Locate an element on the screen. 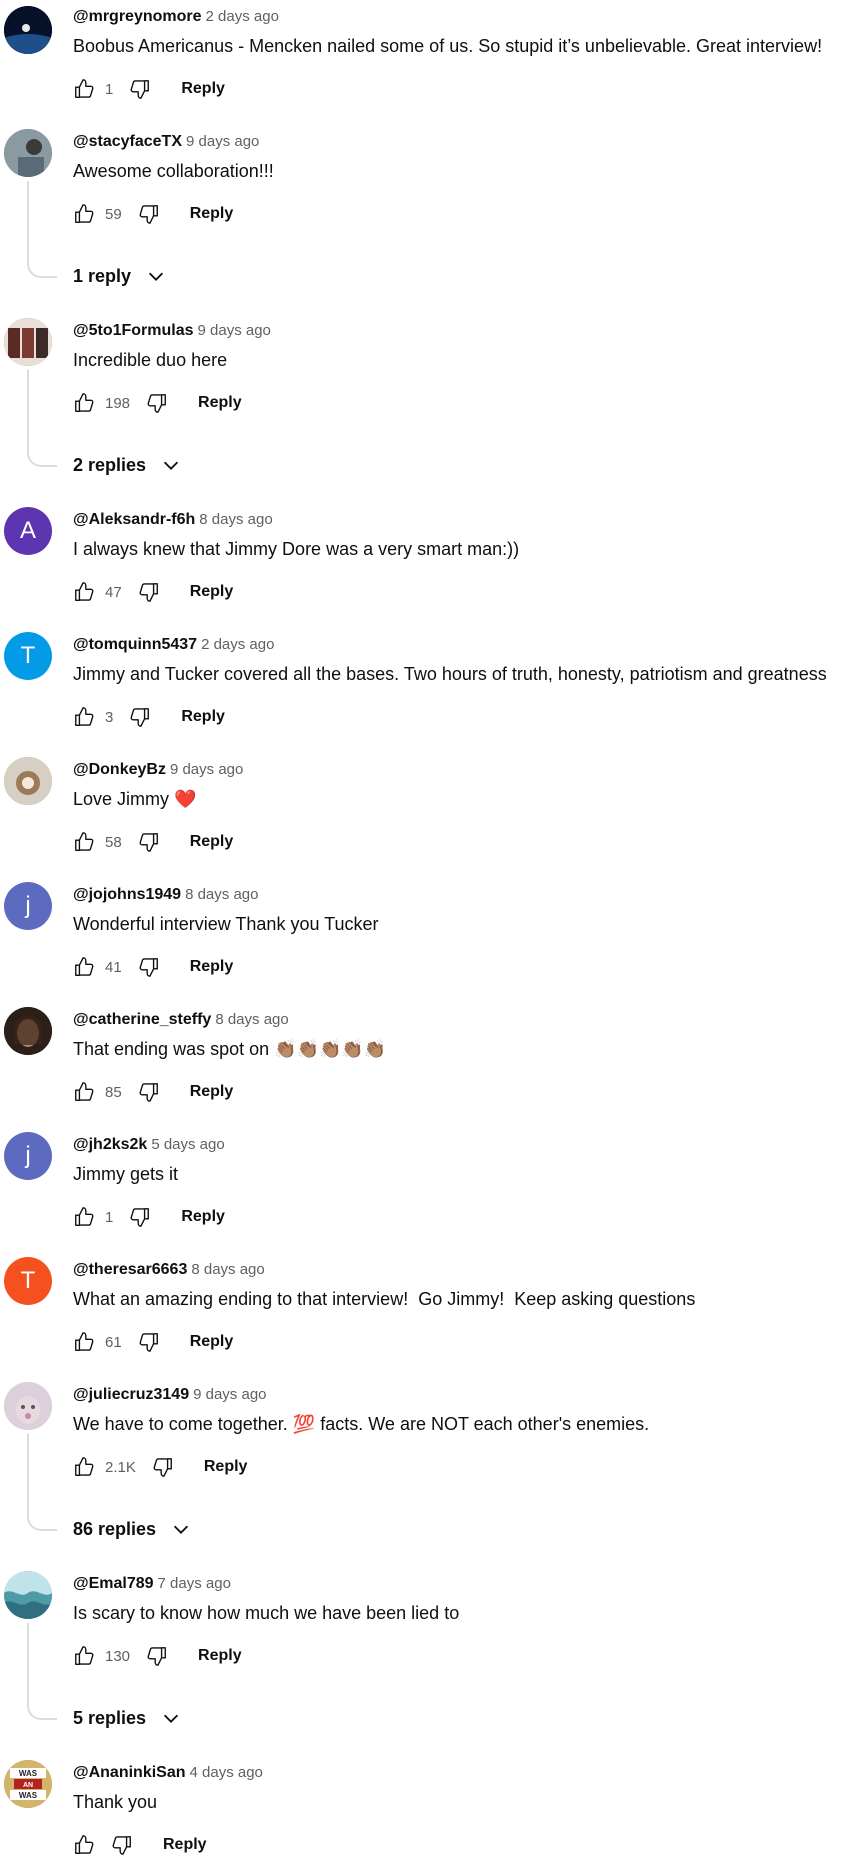 This screenshot has height=1859, width=848. logo-avatar-icon: WAS AN WAS is located at coordinates (28, 1784).